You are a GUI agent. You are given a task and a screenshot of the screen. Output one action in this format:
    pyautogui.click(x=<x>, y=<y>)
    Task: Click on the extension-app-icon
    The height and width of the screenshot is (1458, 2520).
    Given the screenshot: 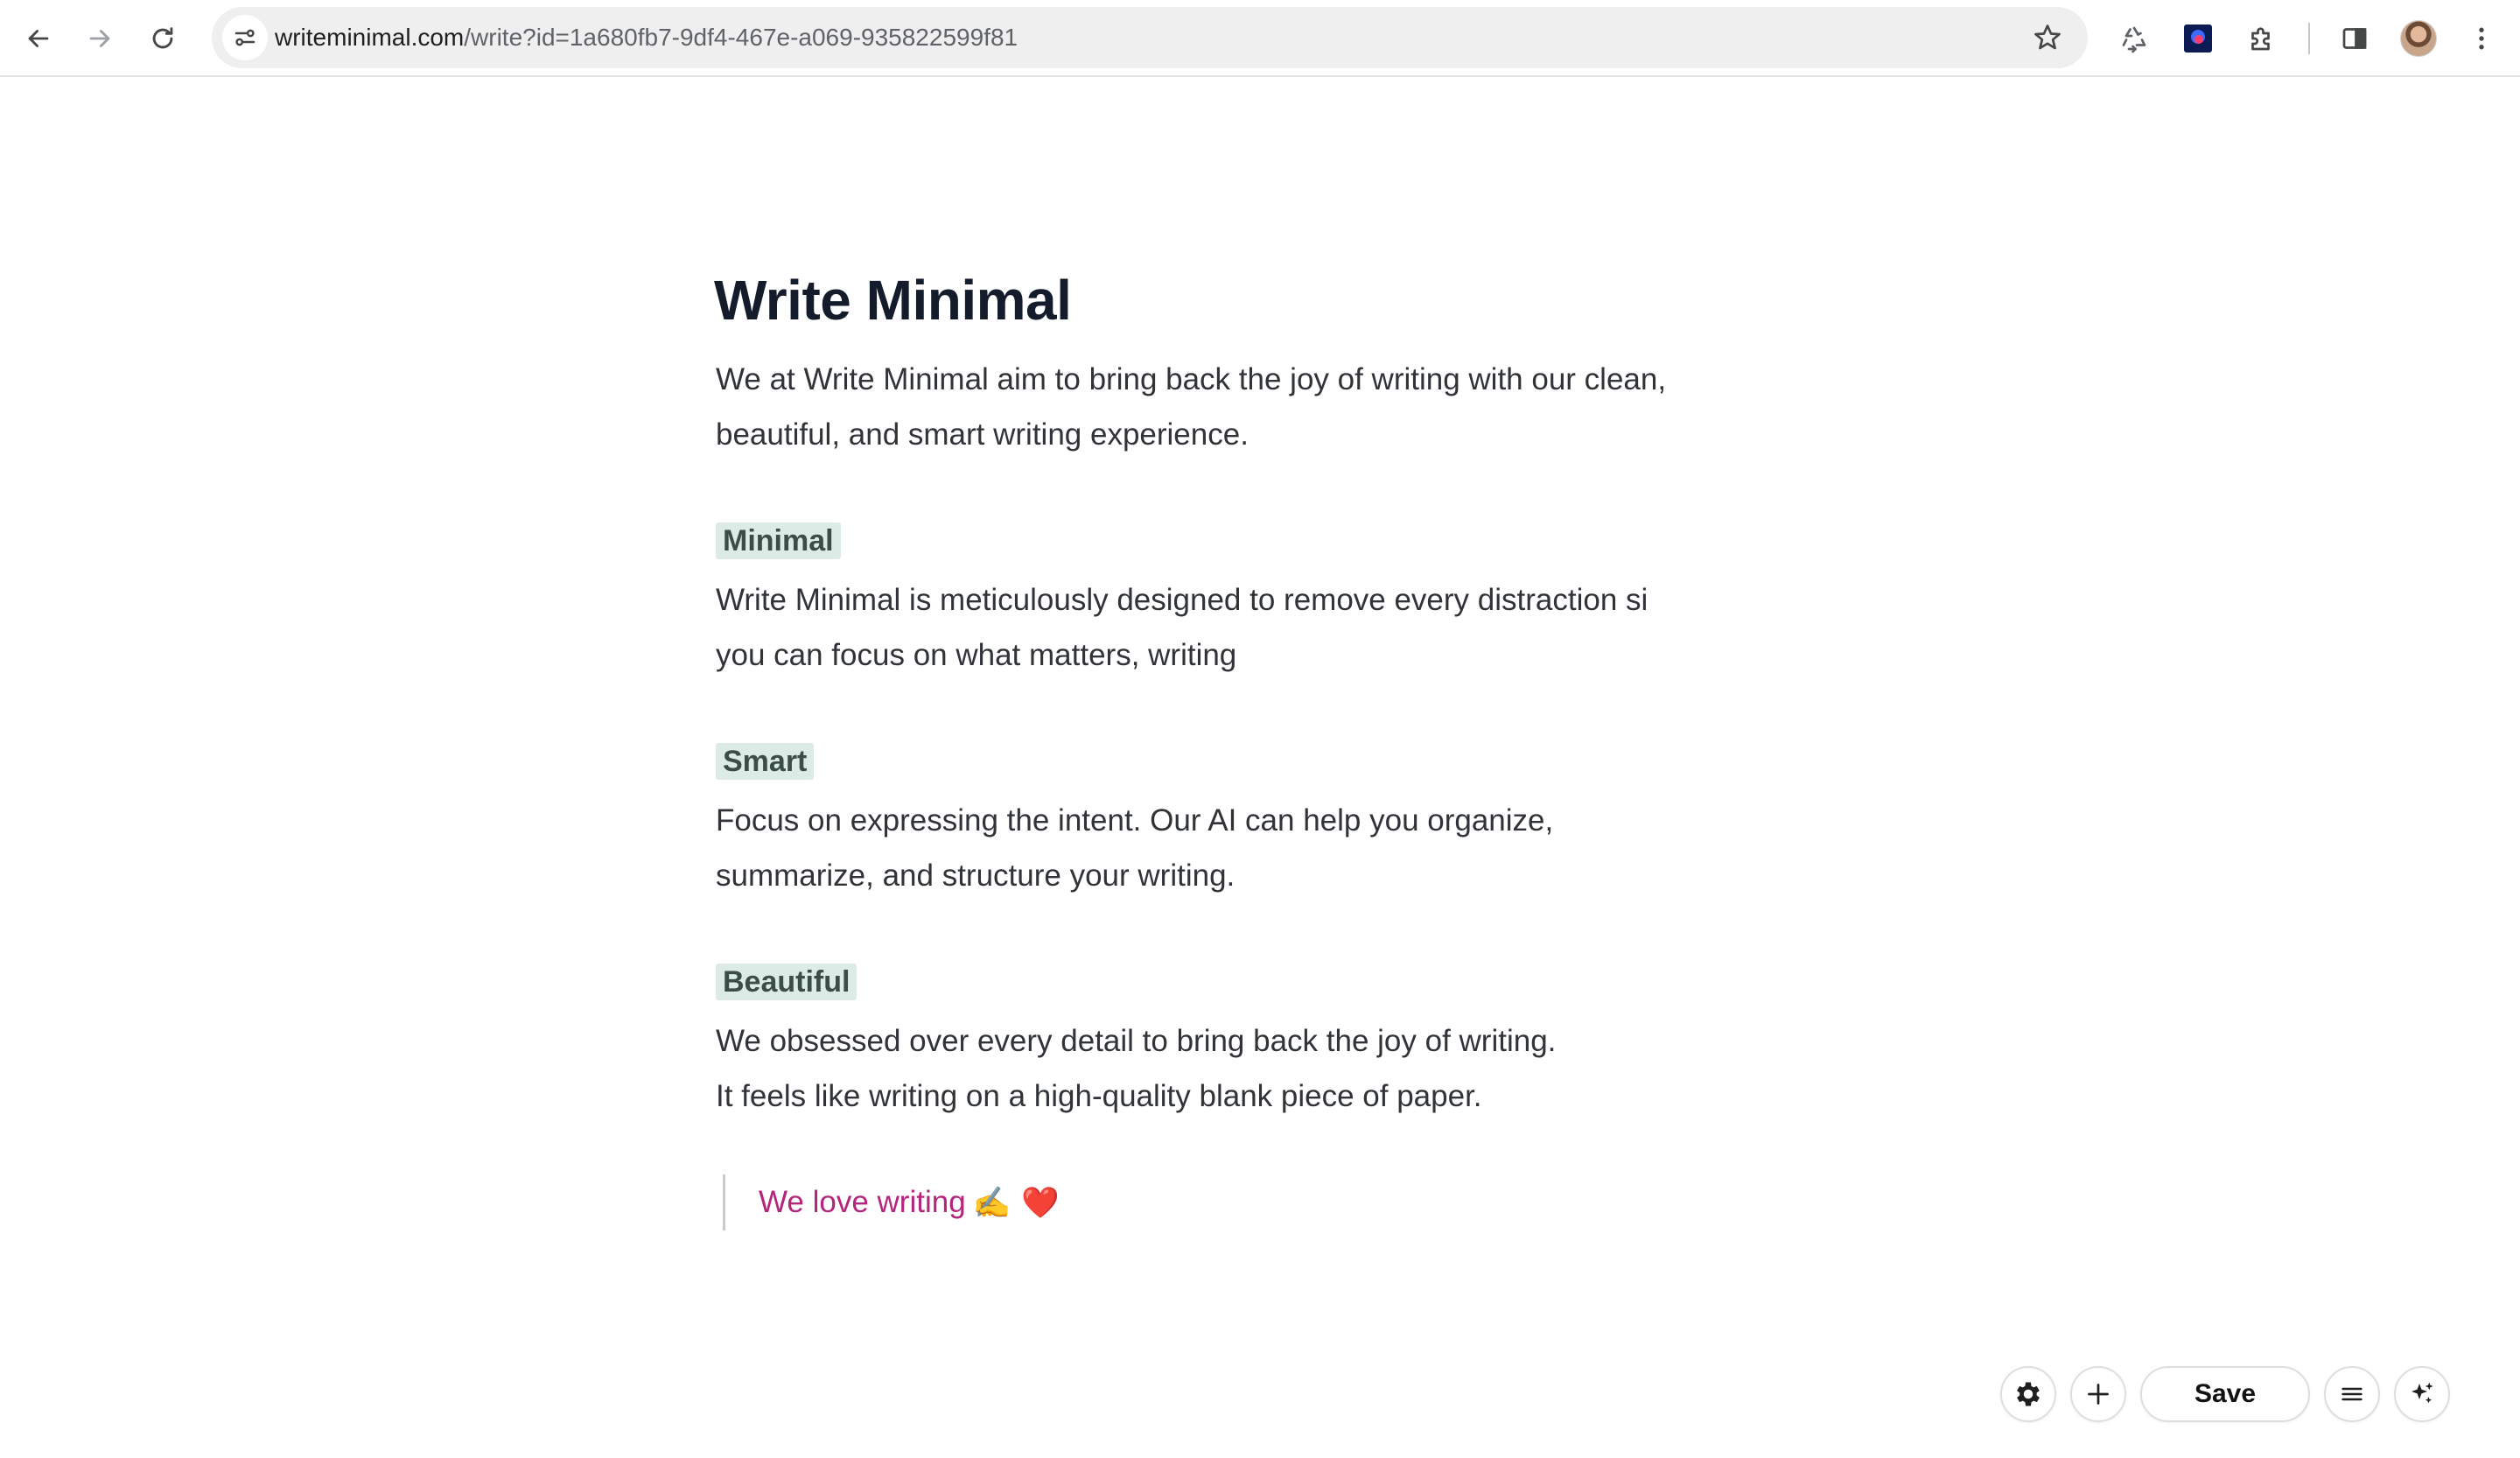 What is the action you would take?
    pyautogui.click(x=2198, y=39)
    